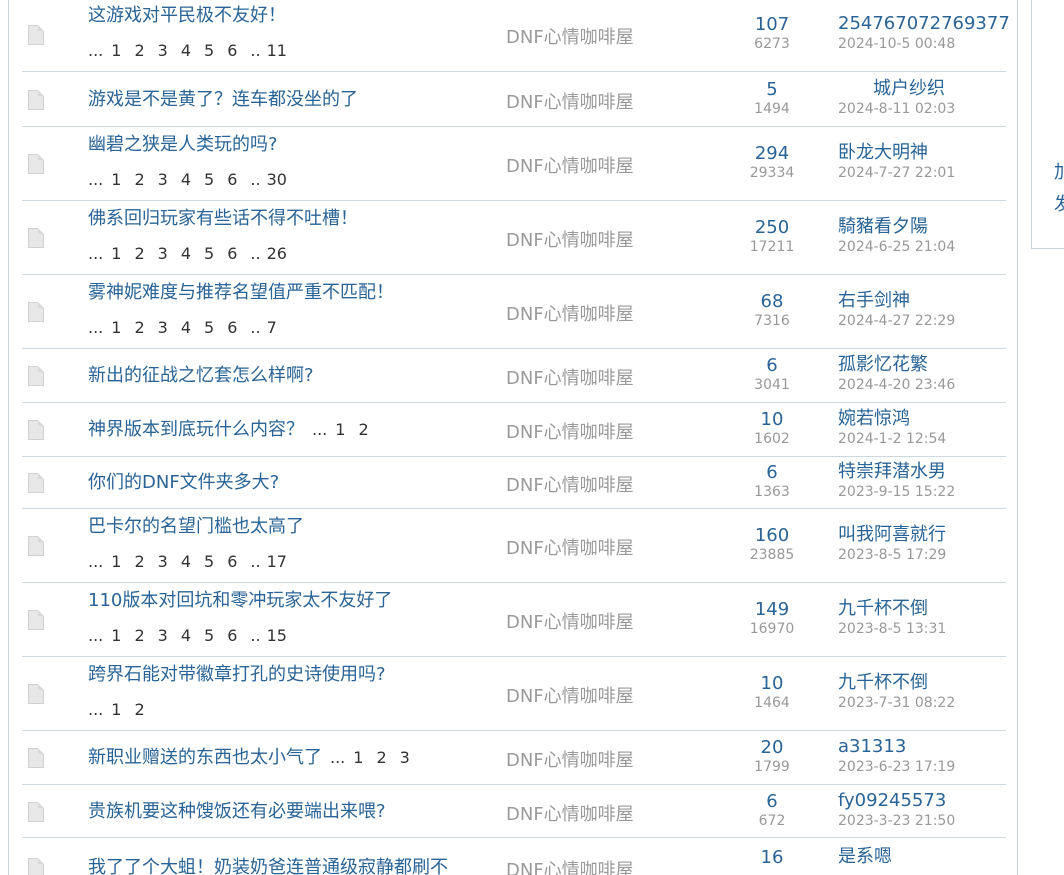  Describe the element at coordinates (896, 321) in the screenshot. I see `last-post-time: 2024-4-27 22:29` at that location.